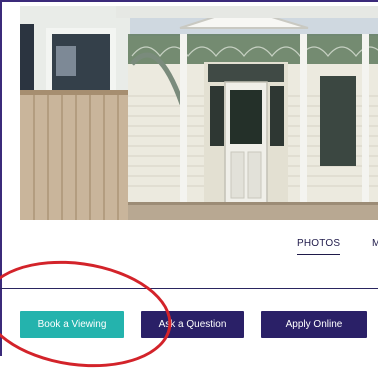  Describe the element at coordinates (319, 246) in the screenshot. I see `tab-photos: PHOTOS` at that location.